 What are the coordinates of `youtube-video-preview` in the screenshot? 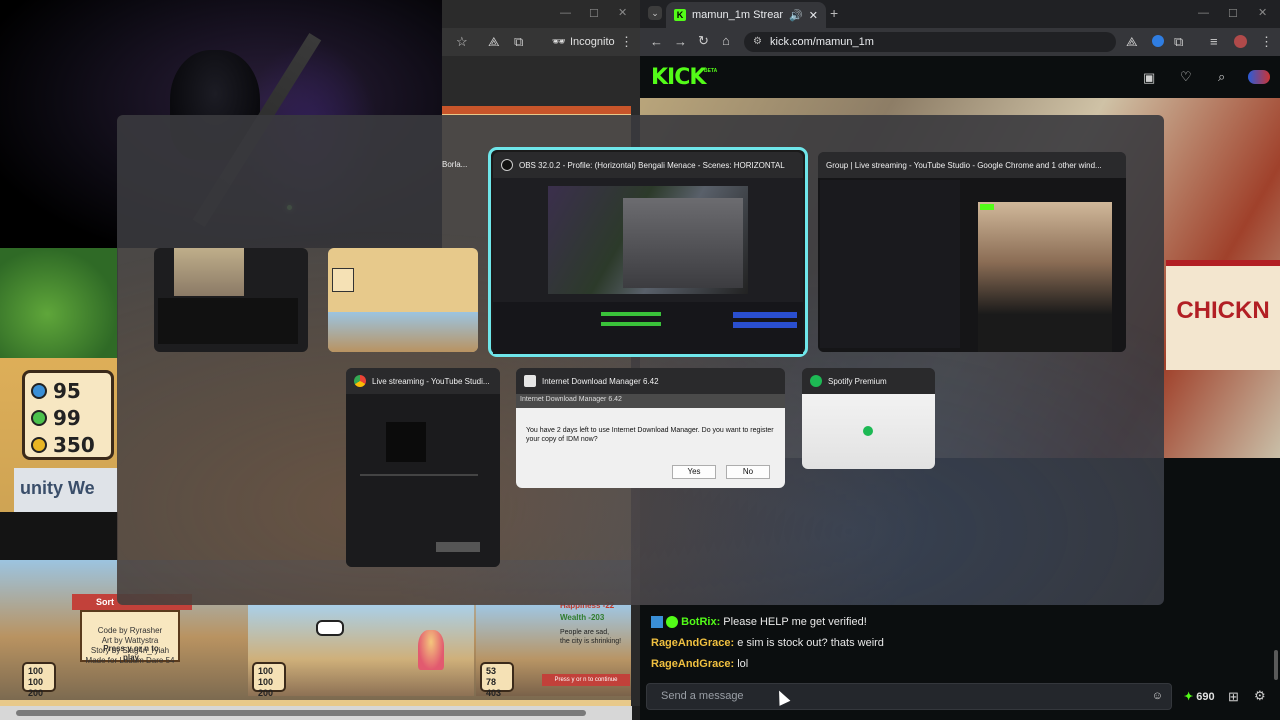 It's located at (406, 442).